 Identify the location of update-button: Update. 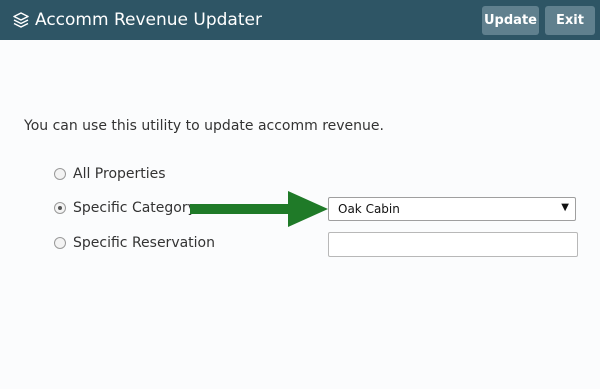
(510, 20).